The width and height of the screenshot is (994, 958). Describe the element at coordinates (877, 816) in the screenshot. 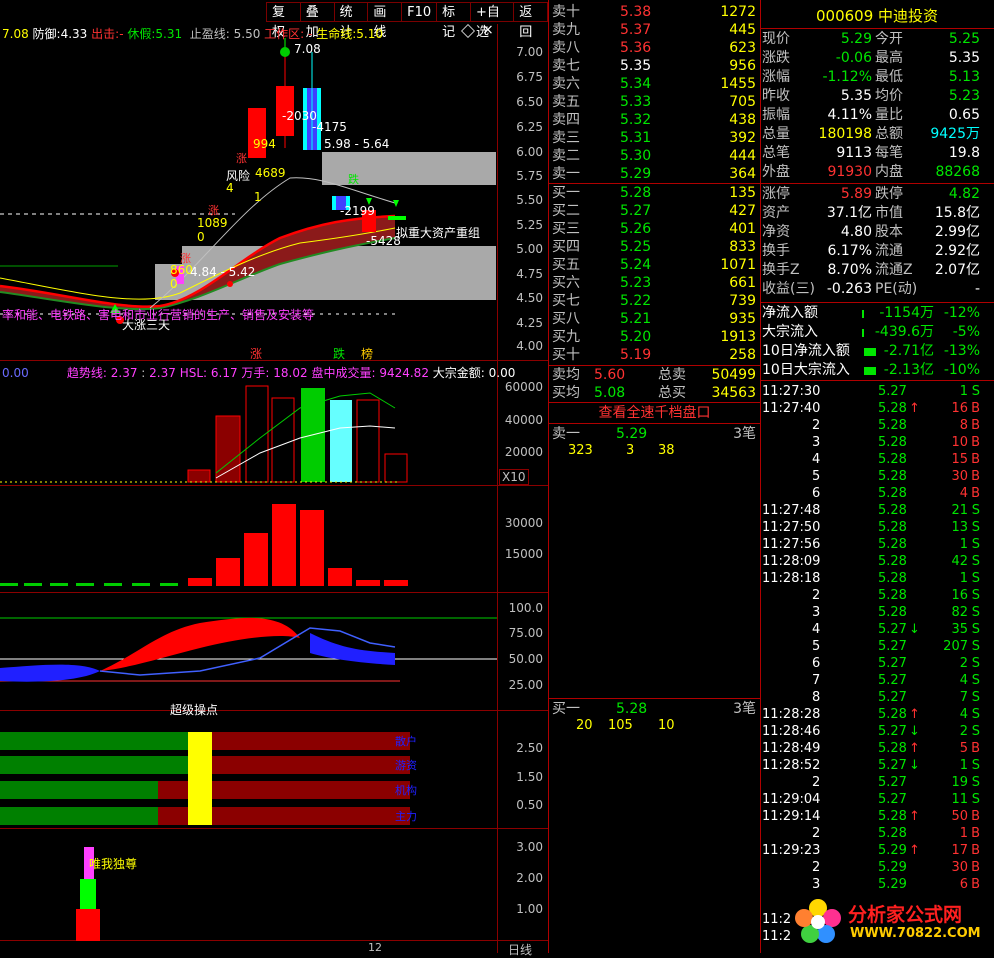

I see `tick-row: 11:29:14 5.28 ↑ 50 B` at that location.